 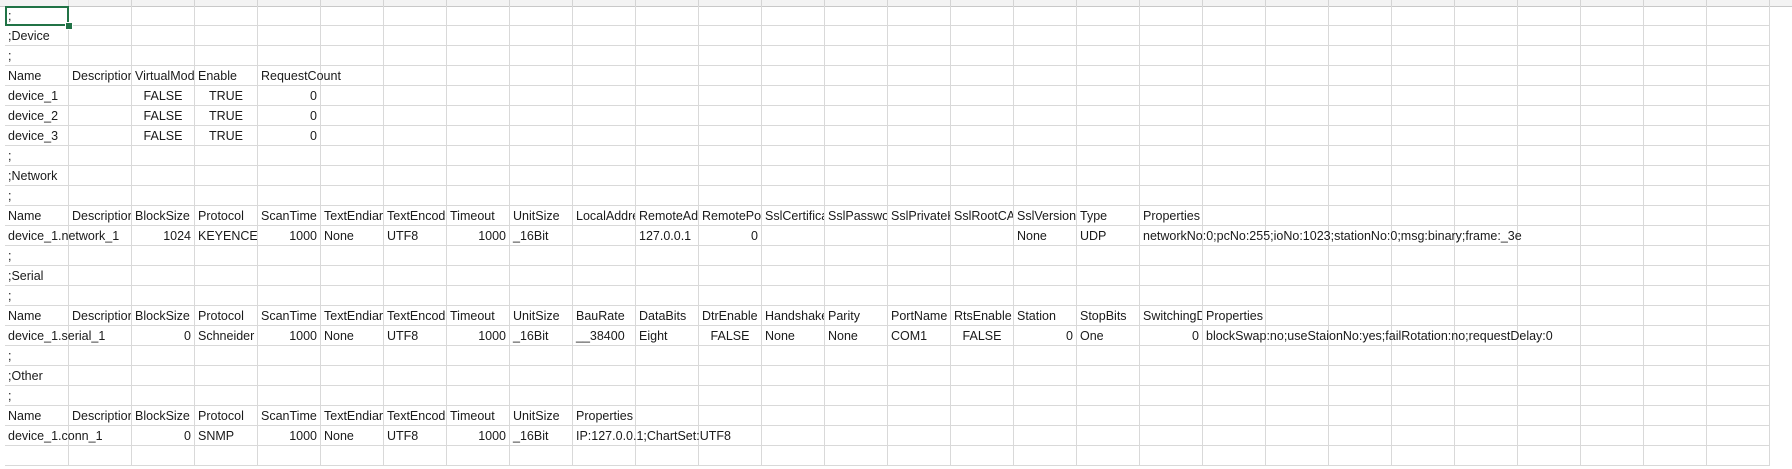 What do you see at coordinates (226, 136) in the screenshot?
I see `sheet-cell: TRUE` at bounding box center [226, 136].